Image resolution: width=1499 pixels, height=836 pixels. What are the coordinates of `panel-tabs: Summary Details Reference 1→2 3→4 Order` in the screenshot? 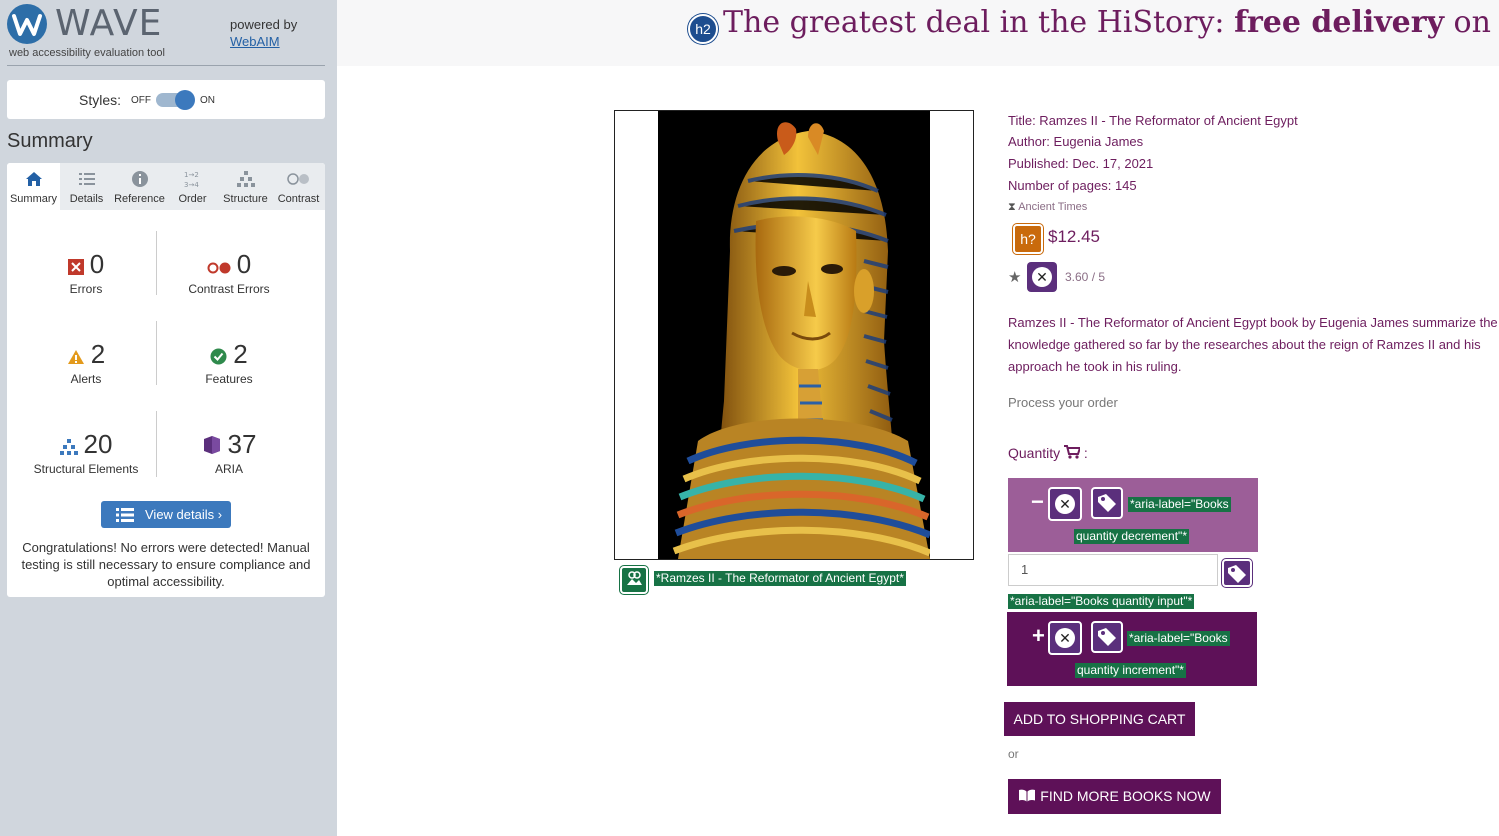 It's located at (166, 186).